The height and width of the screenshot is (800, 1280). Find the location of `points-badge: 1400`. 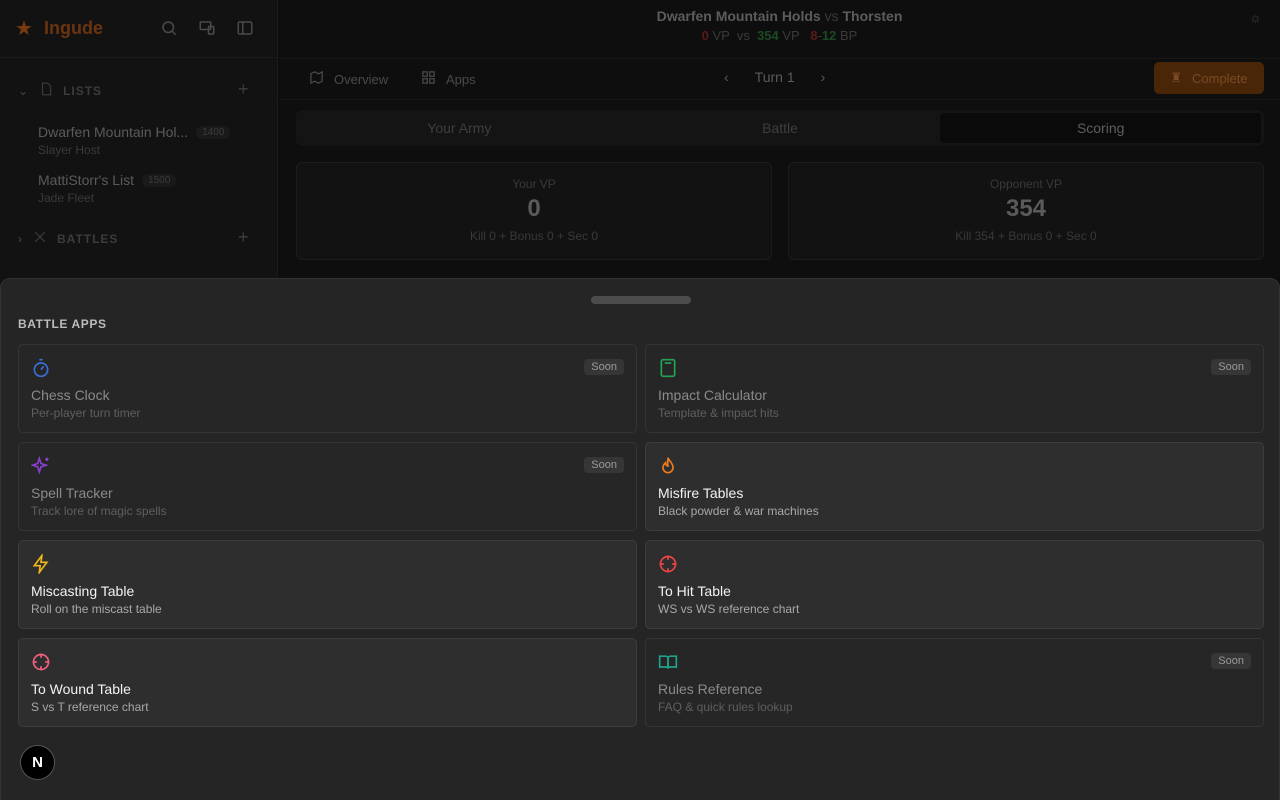

points-badge: 1400 is located at coordinates (213, 132).